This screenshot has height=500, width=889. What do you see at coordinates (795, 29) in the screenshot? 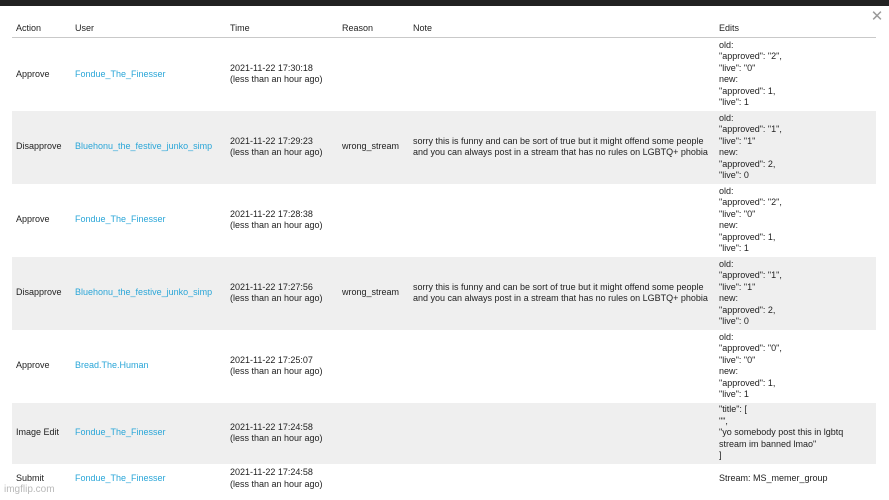
I see `column-header-edits: Edits` at bounding box center [795, 29].